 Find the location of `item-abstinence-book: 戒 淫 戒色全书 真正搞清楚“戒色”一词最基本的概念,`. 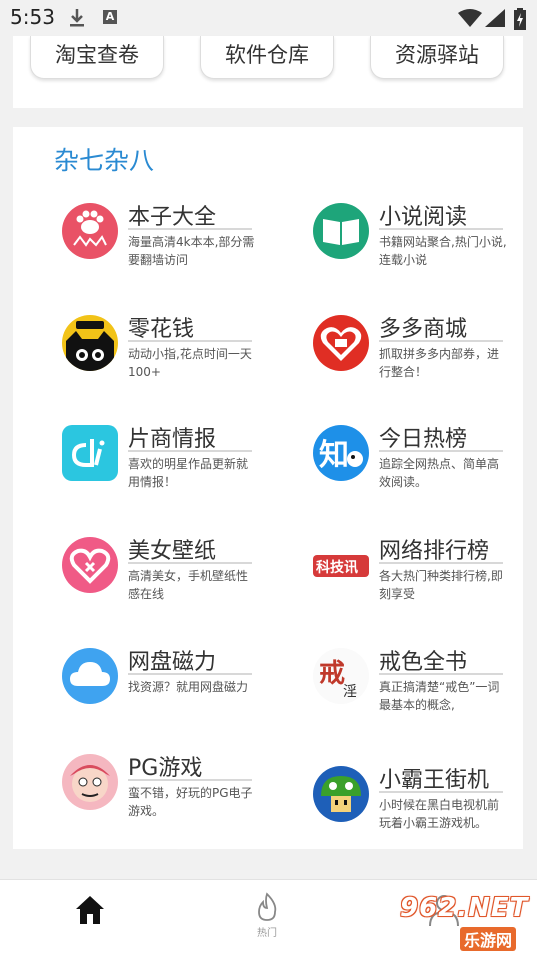

item-abstinence-book: 戒 淫 戒色全书 真正搞清楚“戒色”一词最基本的概念, is located at coordinates (425, 693).